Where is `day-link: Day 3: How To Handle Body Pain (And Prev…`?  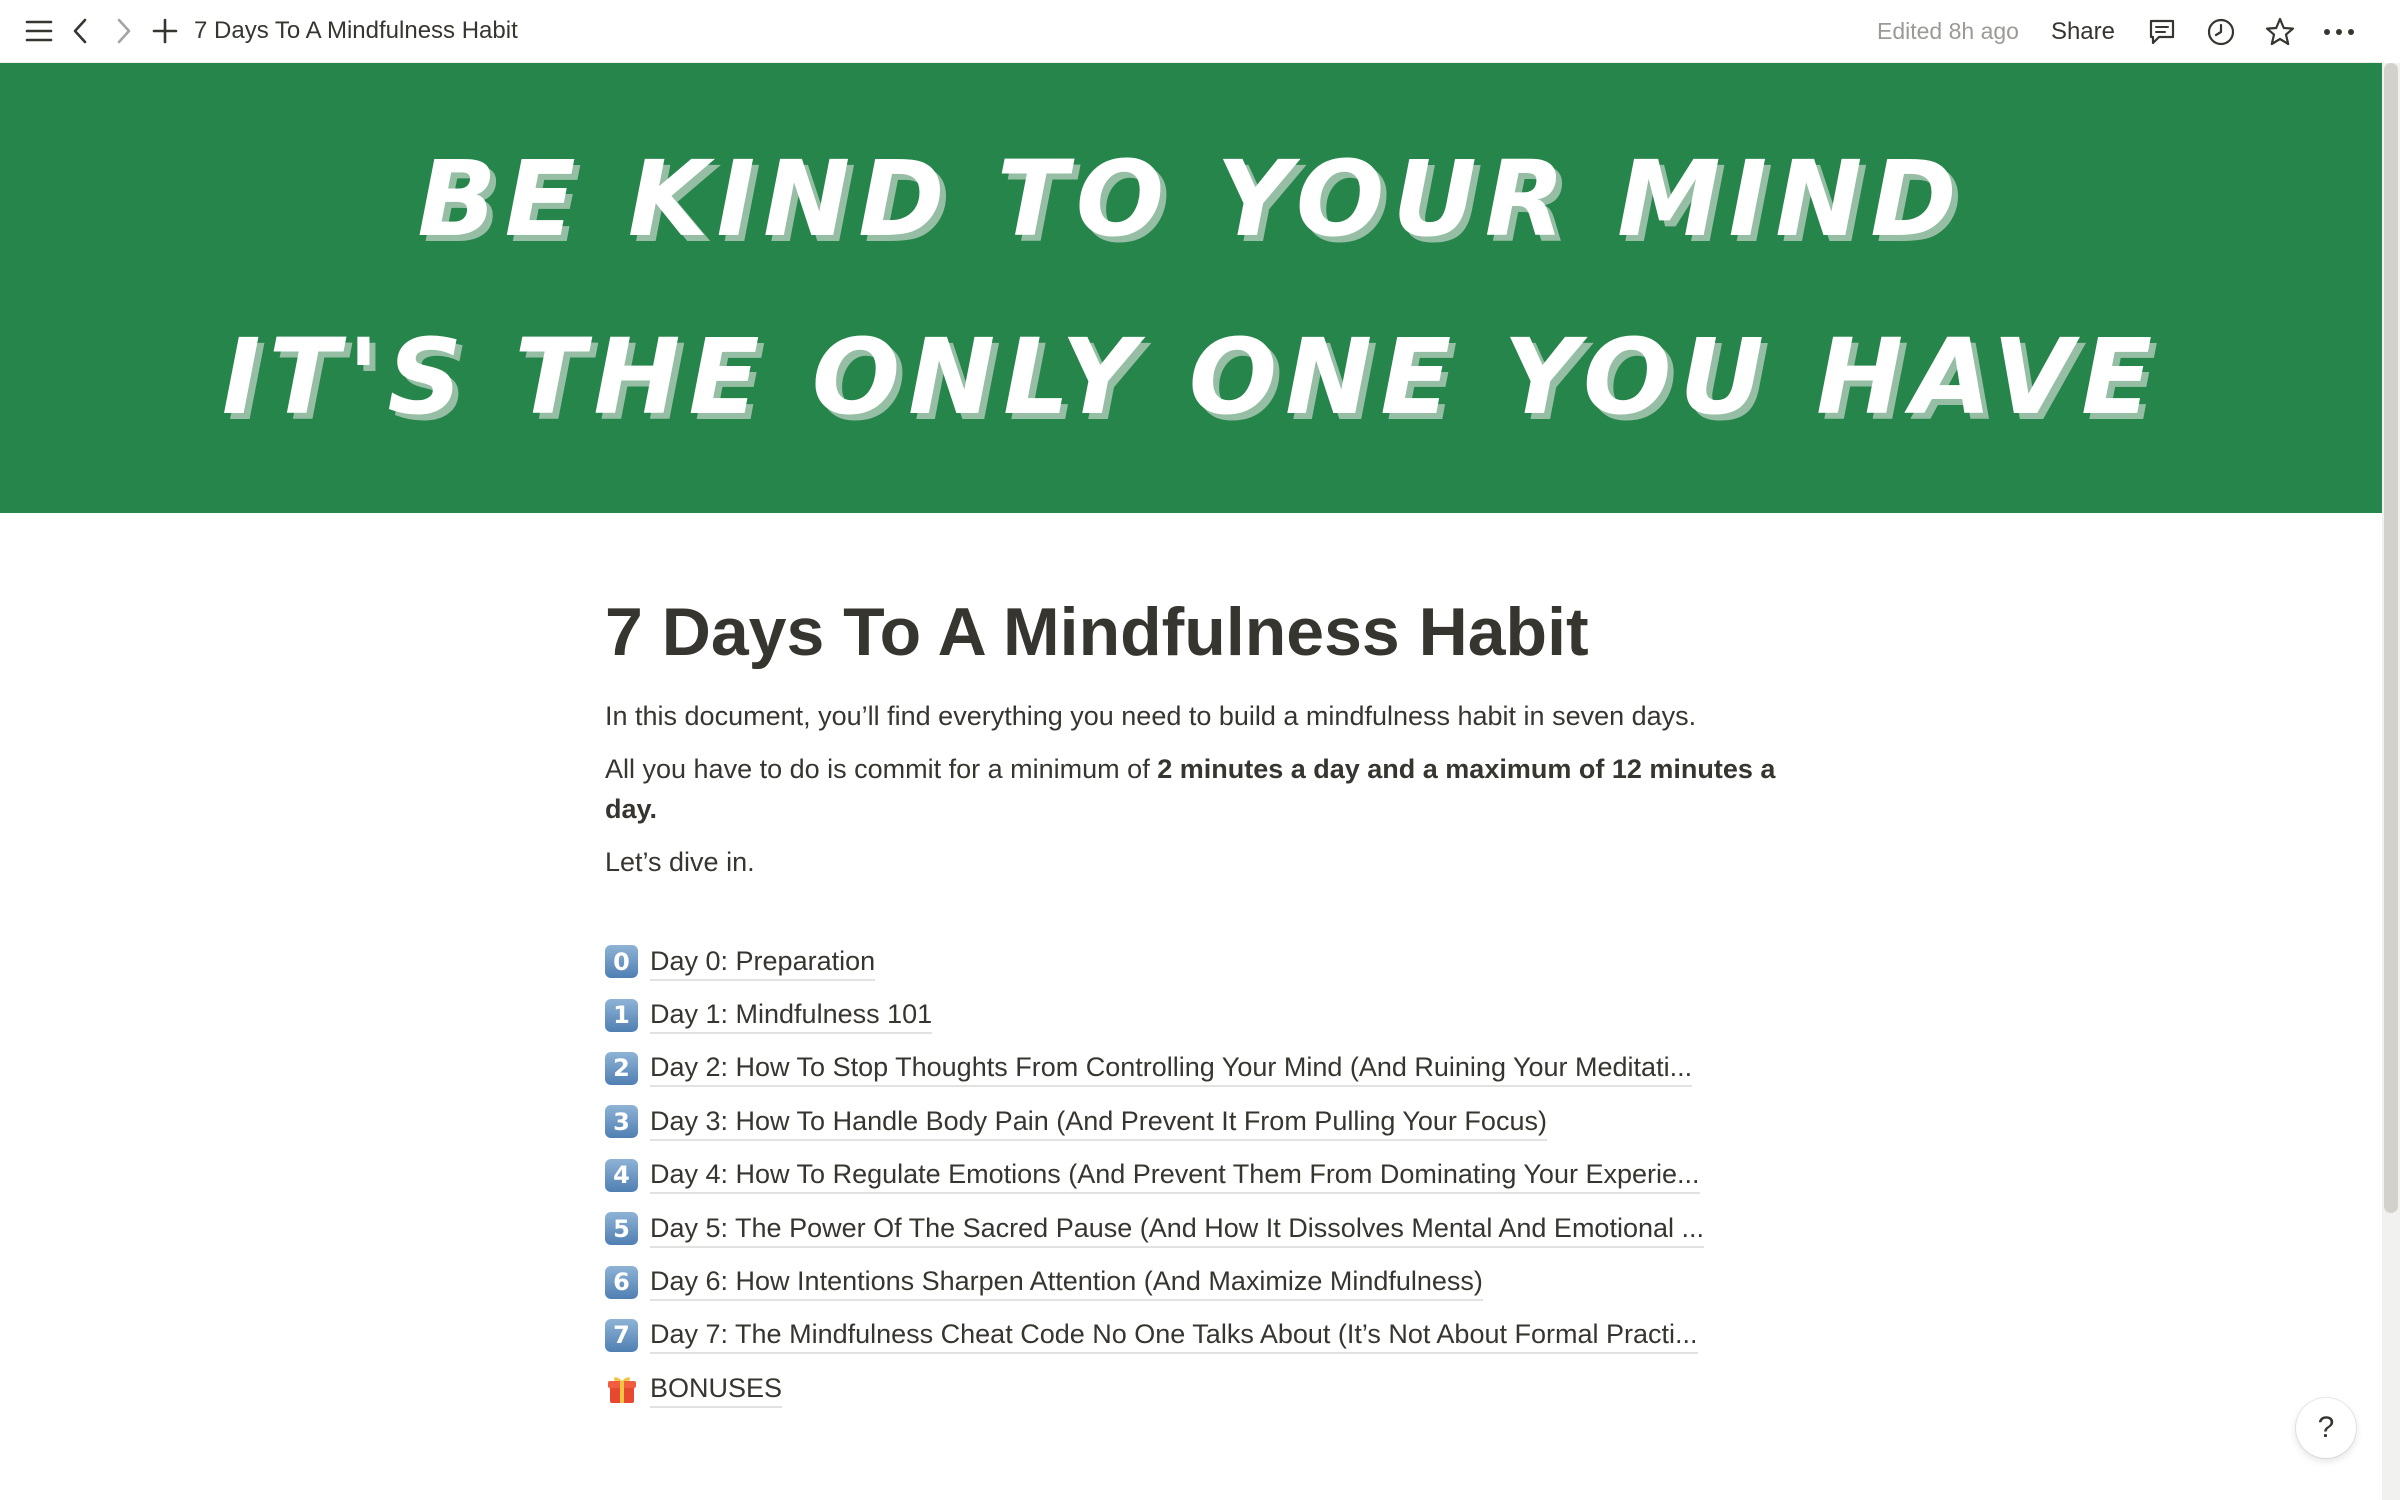 day-link: Day 3: How To Handle Body Pain (And Prev… is located at coordinates (1098, 1122).